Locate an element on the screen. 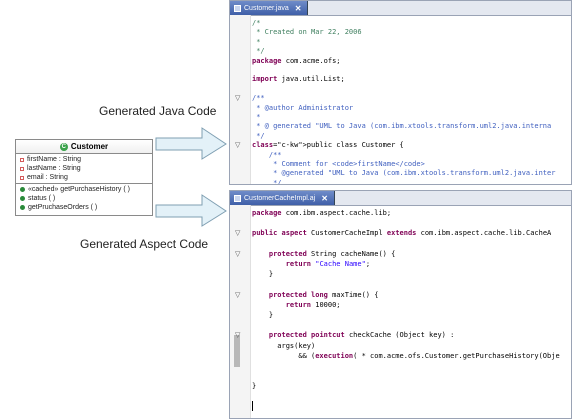 This screenshot has height=419, width=572. uml-operation: status ( ) is located at coordinates (84, 198).